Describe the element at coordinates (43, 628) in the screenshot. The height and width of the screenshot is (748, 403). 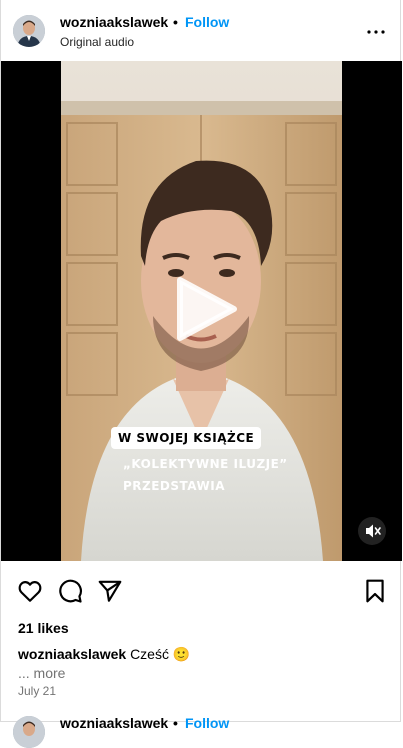
I see `likes-count: 21 likes` at that location.